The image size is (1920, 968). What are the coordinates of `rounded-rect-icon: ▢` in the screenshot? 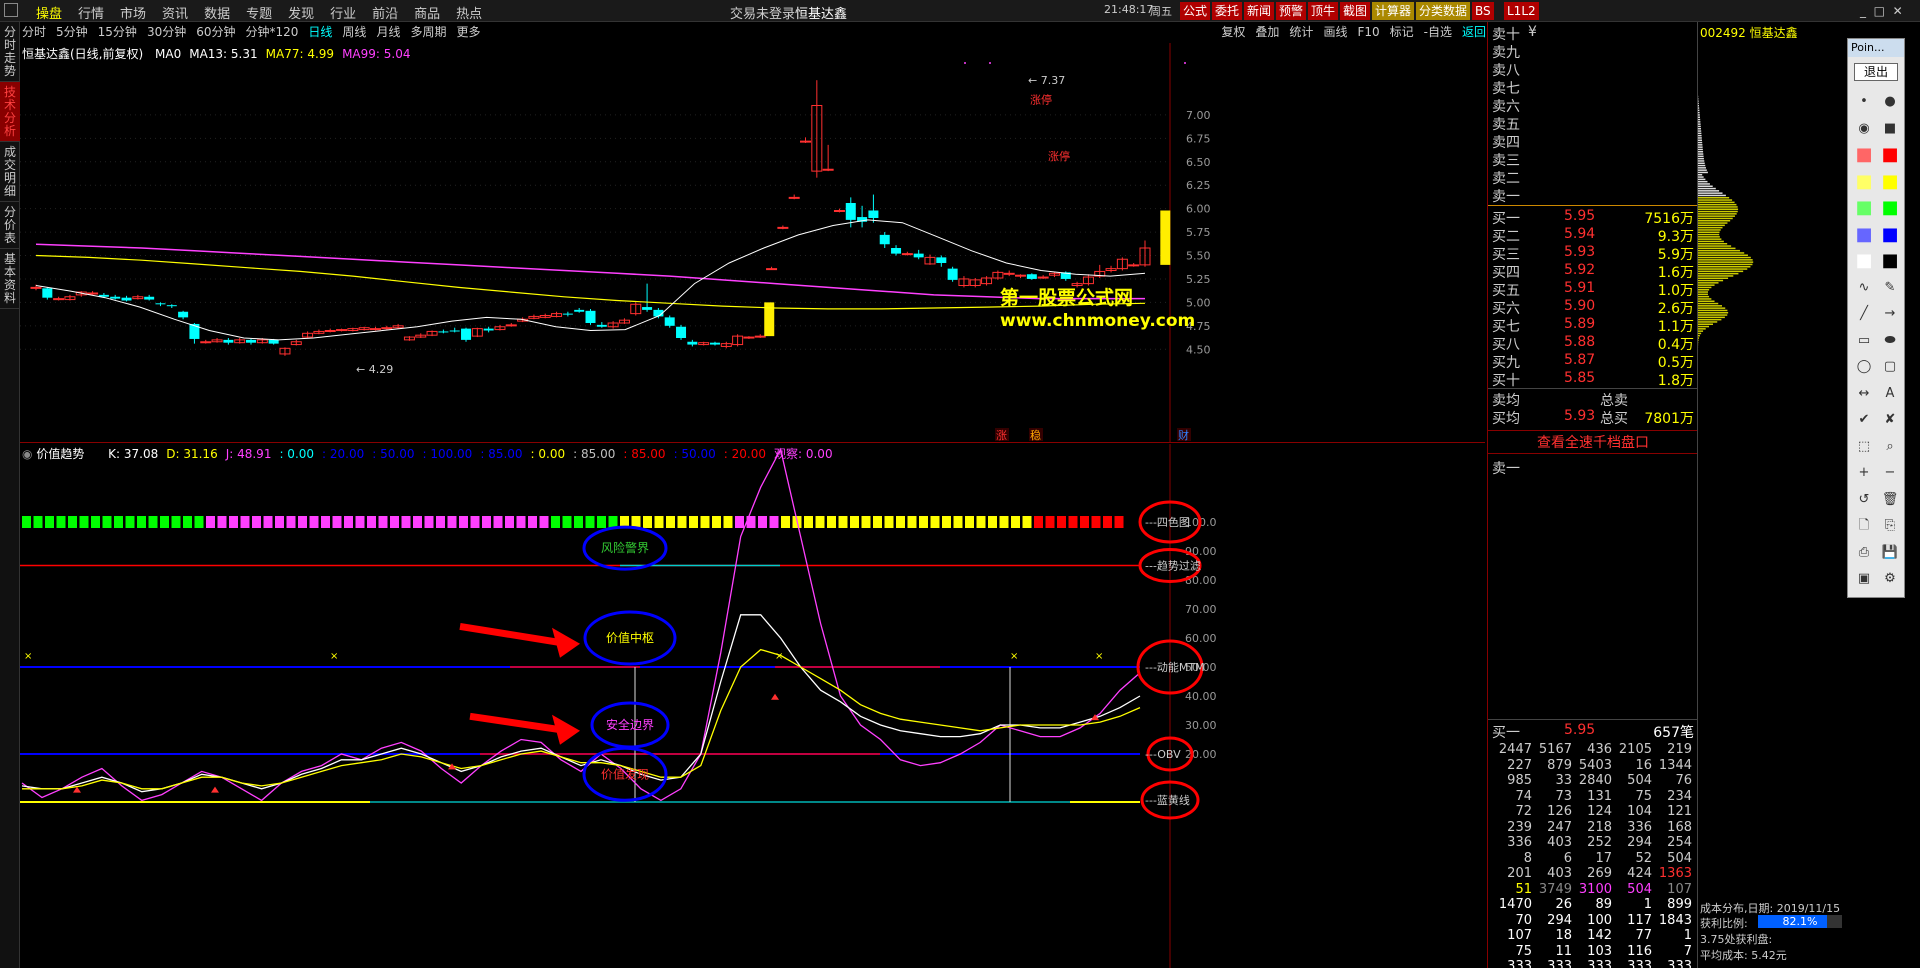 It's located at (1890, 367).